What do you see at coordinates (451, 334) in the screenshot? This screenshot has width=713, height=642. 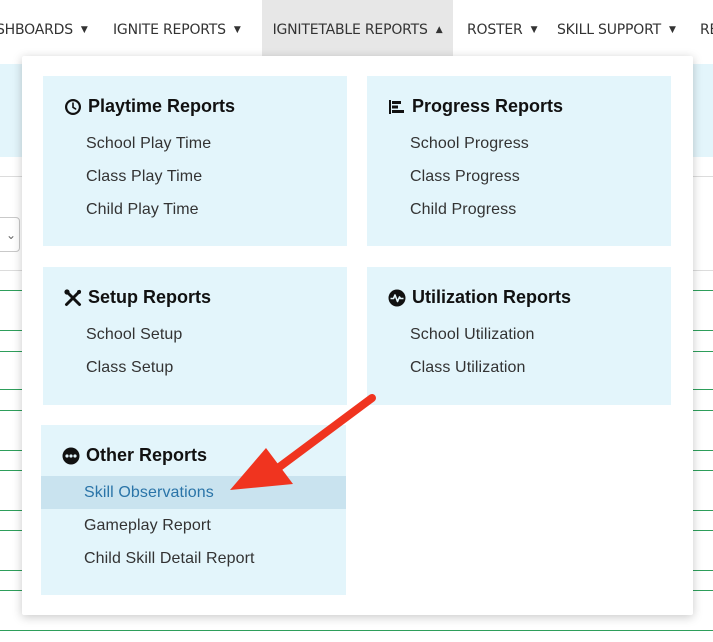 I see `link-school-utilization: School Utilization` at bounding box center [451, 334].